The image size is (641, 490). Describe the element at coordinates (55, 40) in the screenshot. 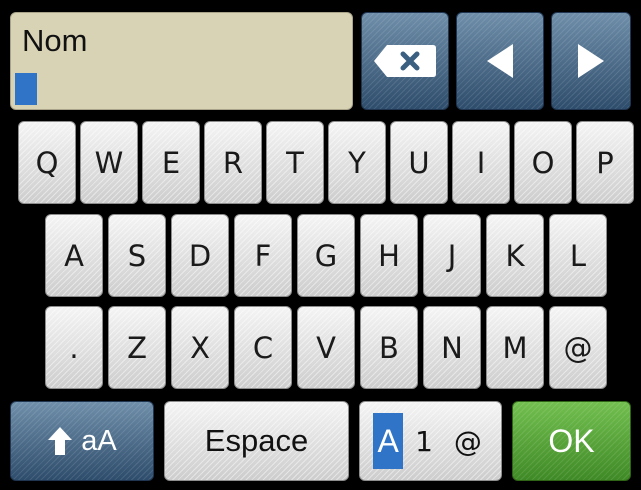

I see `input-value: Nom` at that location.